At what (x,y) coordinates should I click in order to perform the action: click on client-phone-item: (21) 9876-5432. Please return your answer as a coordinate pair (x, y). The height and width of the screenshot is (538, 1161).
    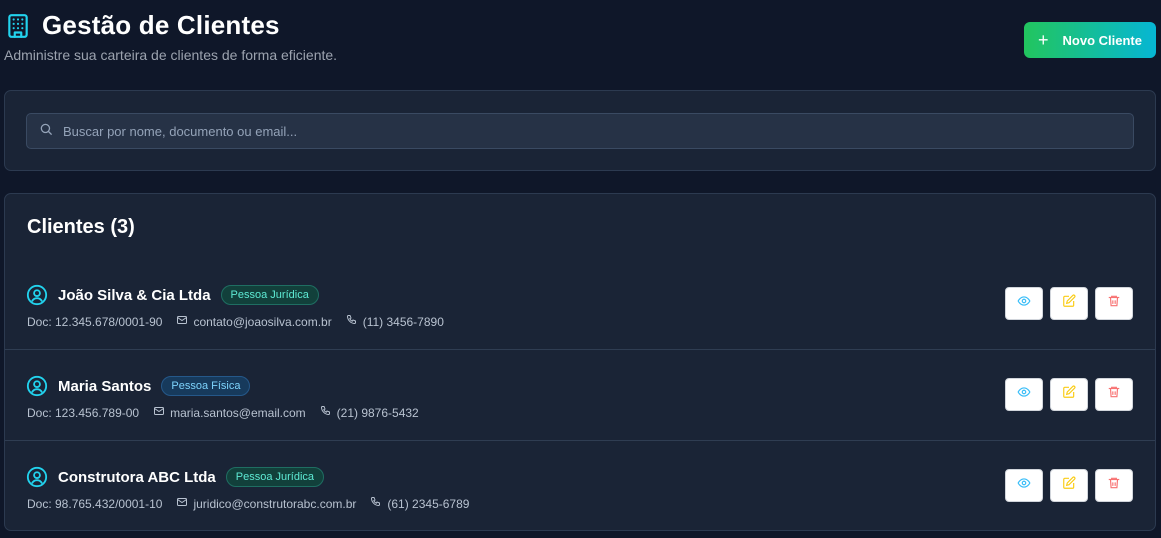
    Looking at the image, I should click on (369, 412).